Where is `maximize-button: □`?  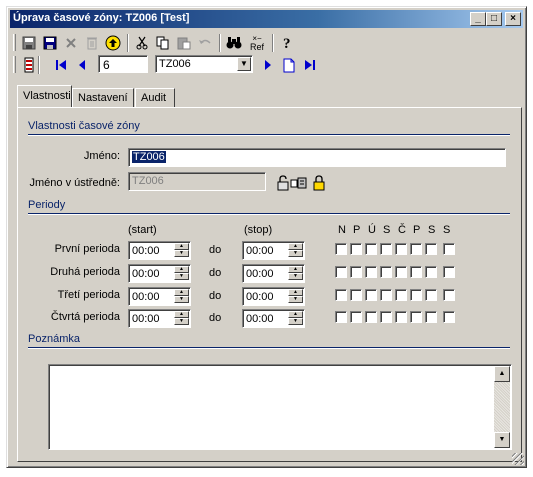
maximize-button: □ is located at coordinates (494, 19).